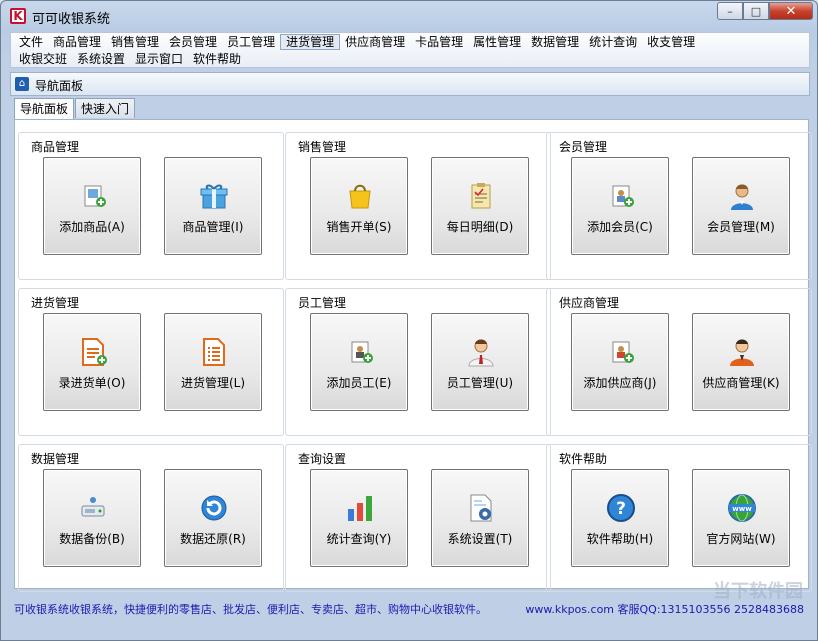 The height and width of the screenshot is (641, 818). Describe the element at coordinates (360, 196) in the screenshot. I see `shopping-bag-icon` at that location.